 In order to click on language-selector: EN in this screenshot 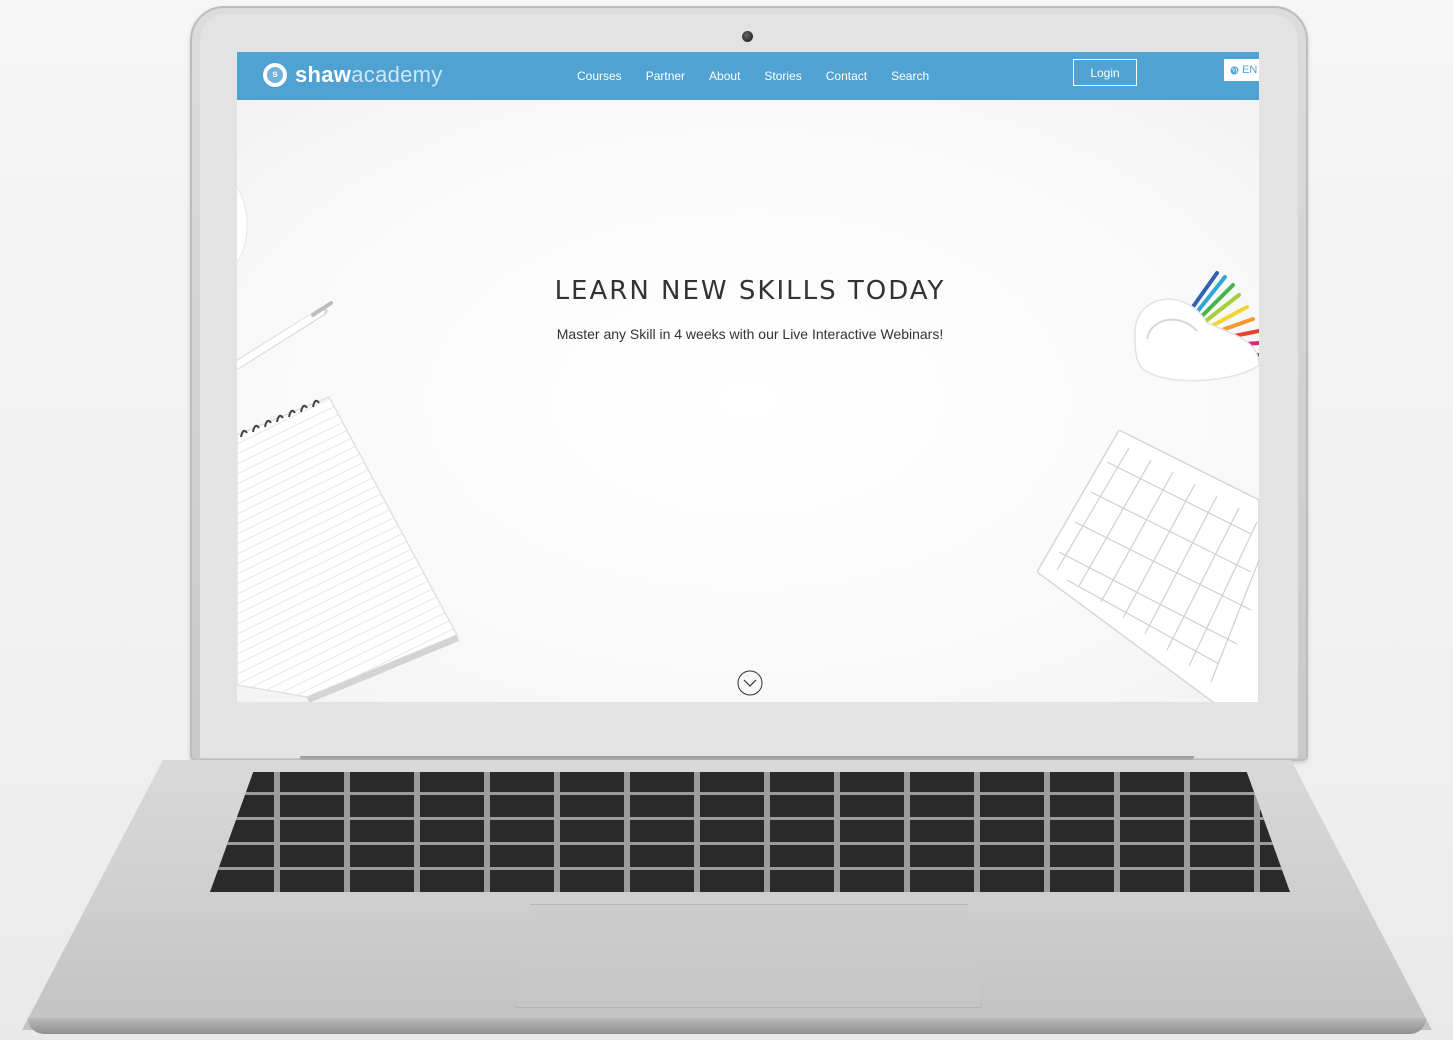, I will do `click(1241, 70)`.